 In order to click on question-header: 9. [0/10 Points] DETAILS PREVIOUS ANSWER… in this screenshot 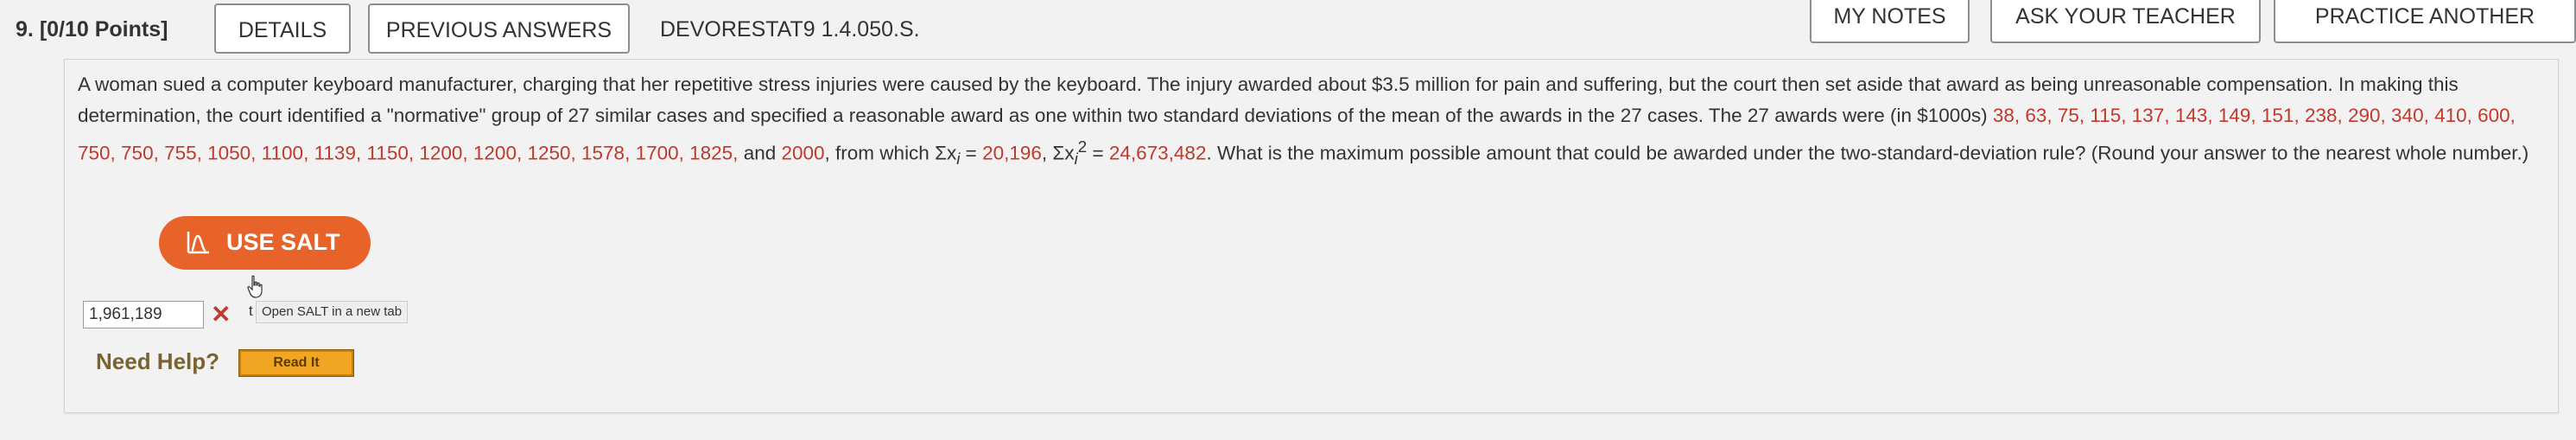, I will do `click(1288, 27)`.